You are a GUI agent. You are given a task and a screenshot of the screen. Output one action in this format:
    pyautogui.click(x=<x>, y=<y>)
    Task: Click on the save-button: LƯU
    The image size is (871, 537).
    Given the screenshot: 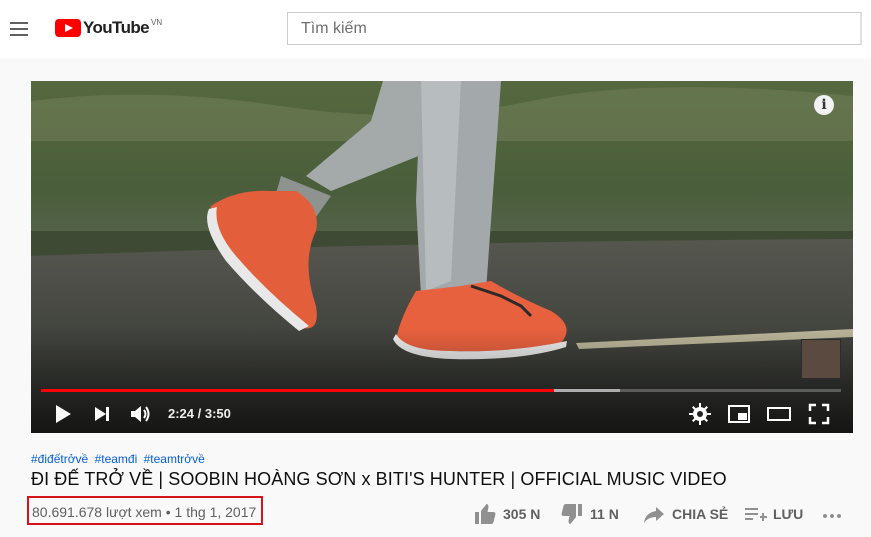 What is the action you would take?
    pyautogui.click(x=773, y=514)
    